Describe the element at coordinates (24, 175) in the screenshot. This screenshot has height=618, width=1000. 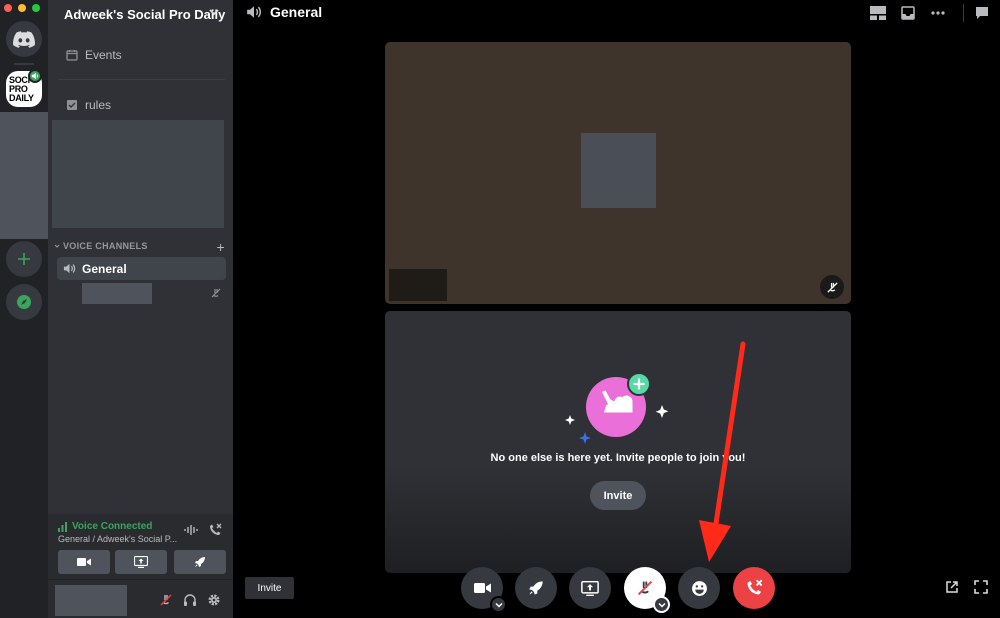
I see `rail-hidden-servers` at that location.